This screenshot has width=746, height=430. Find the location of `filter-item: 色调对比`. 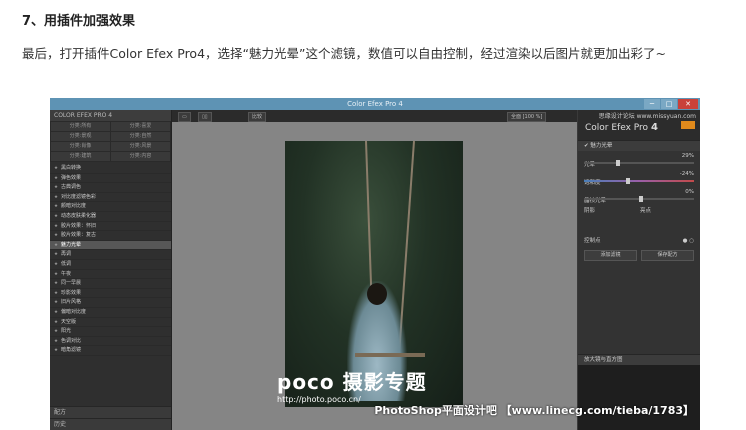

filter-item: 色调对比 is located at coordinates (110, 342).